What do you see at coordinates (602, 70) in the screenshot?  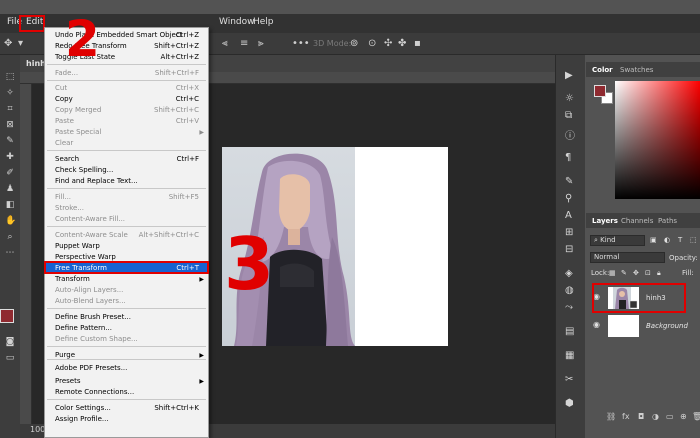 I see `tab-color: Color` at bounding box center [602, 70].